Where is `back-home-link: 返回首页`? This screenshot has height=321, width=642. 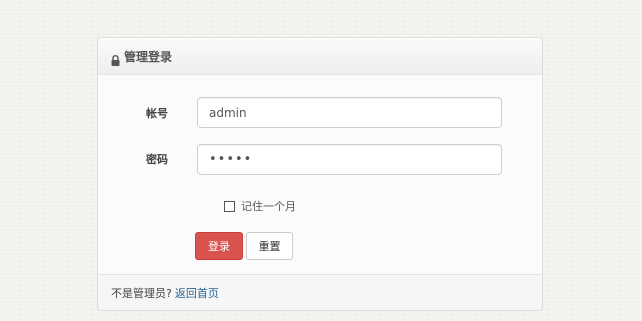 back-home-link: 返回首页 is located at coordinates (197, 293).